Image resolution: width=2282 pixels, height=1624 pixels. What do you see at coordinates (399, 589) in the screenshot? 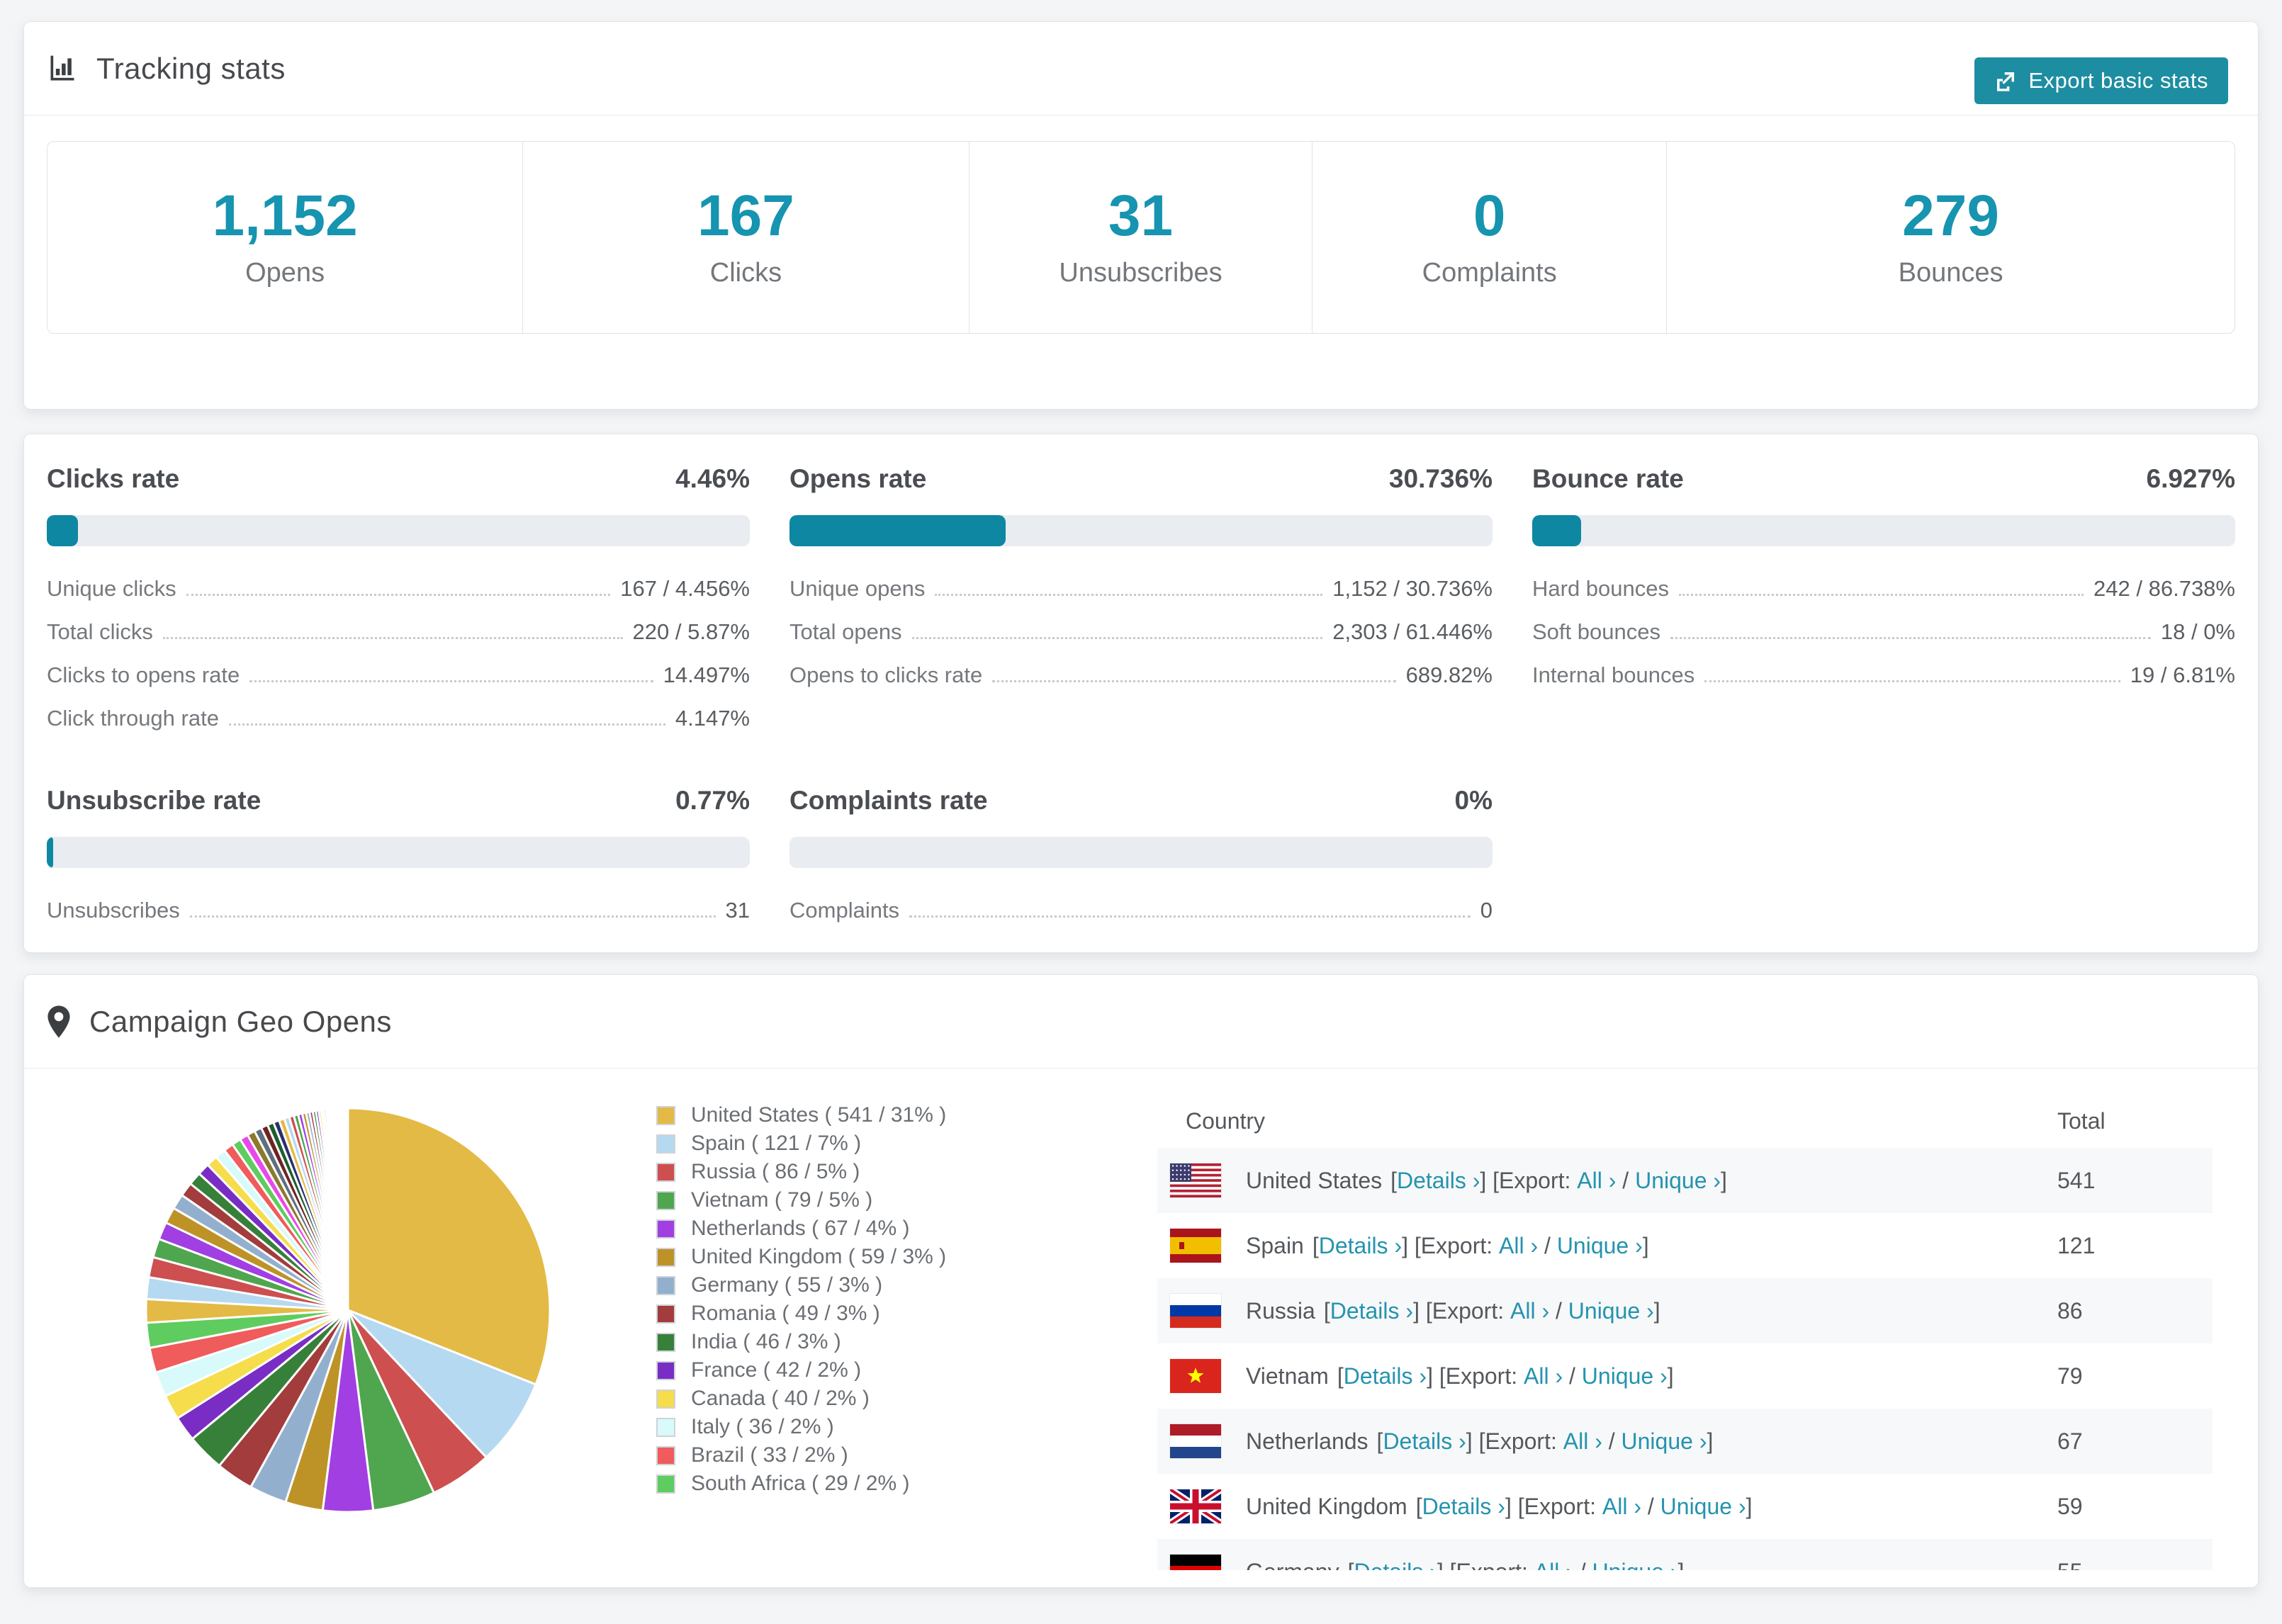
I see `clicks-rate-row-unique-clicks: Unique clicks 167 / 4.456%` at bounding box center [399, 589].